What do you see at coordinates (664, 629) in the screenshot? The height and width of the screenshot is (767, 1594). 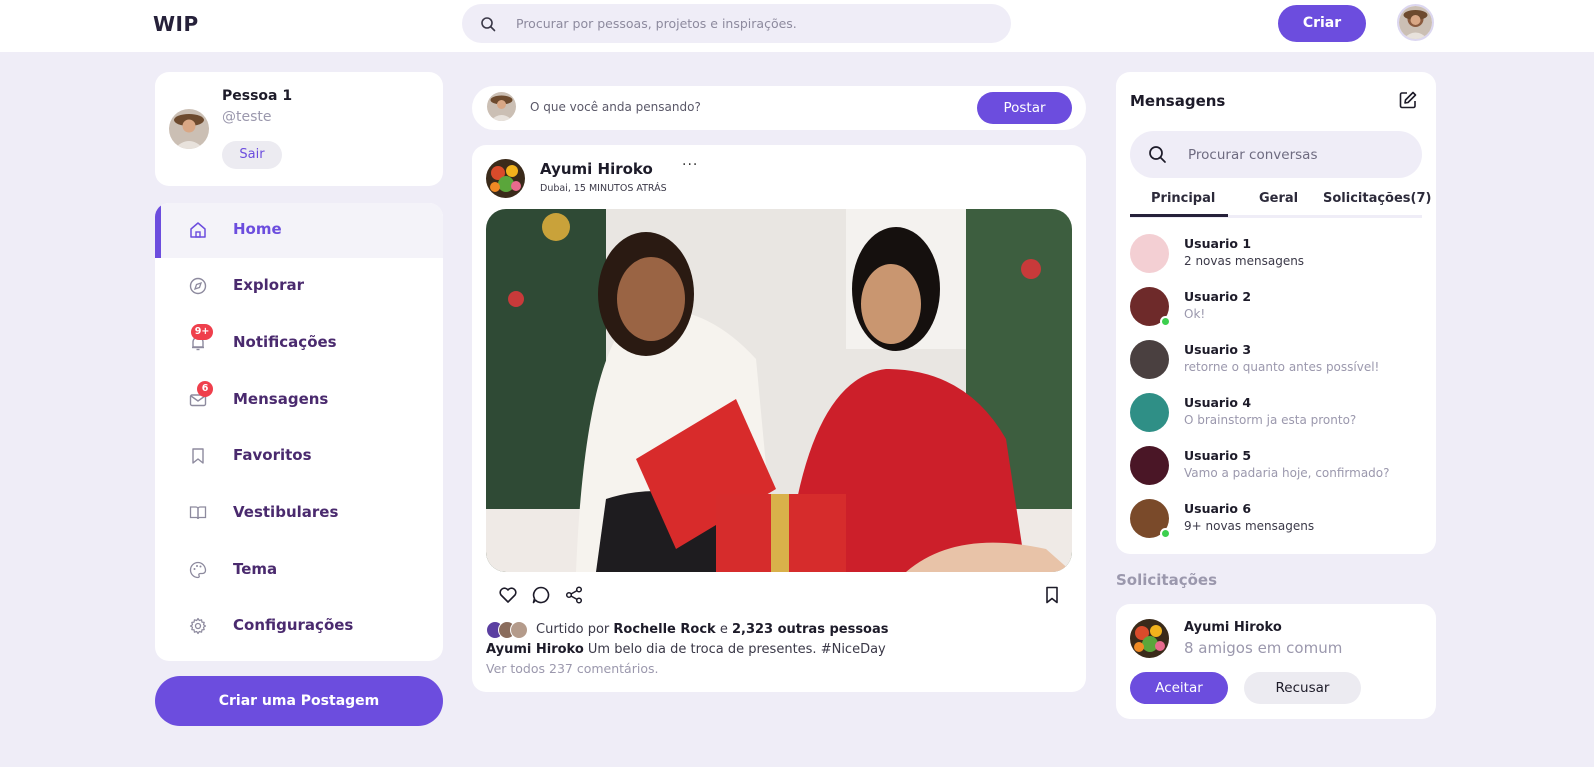 I see `liked-by-name: Rochelle Rock` at bounding box center [664, 629].